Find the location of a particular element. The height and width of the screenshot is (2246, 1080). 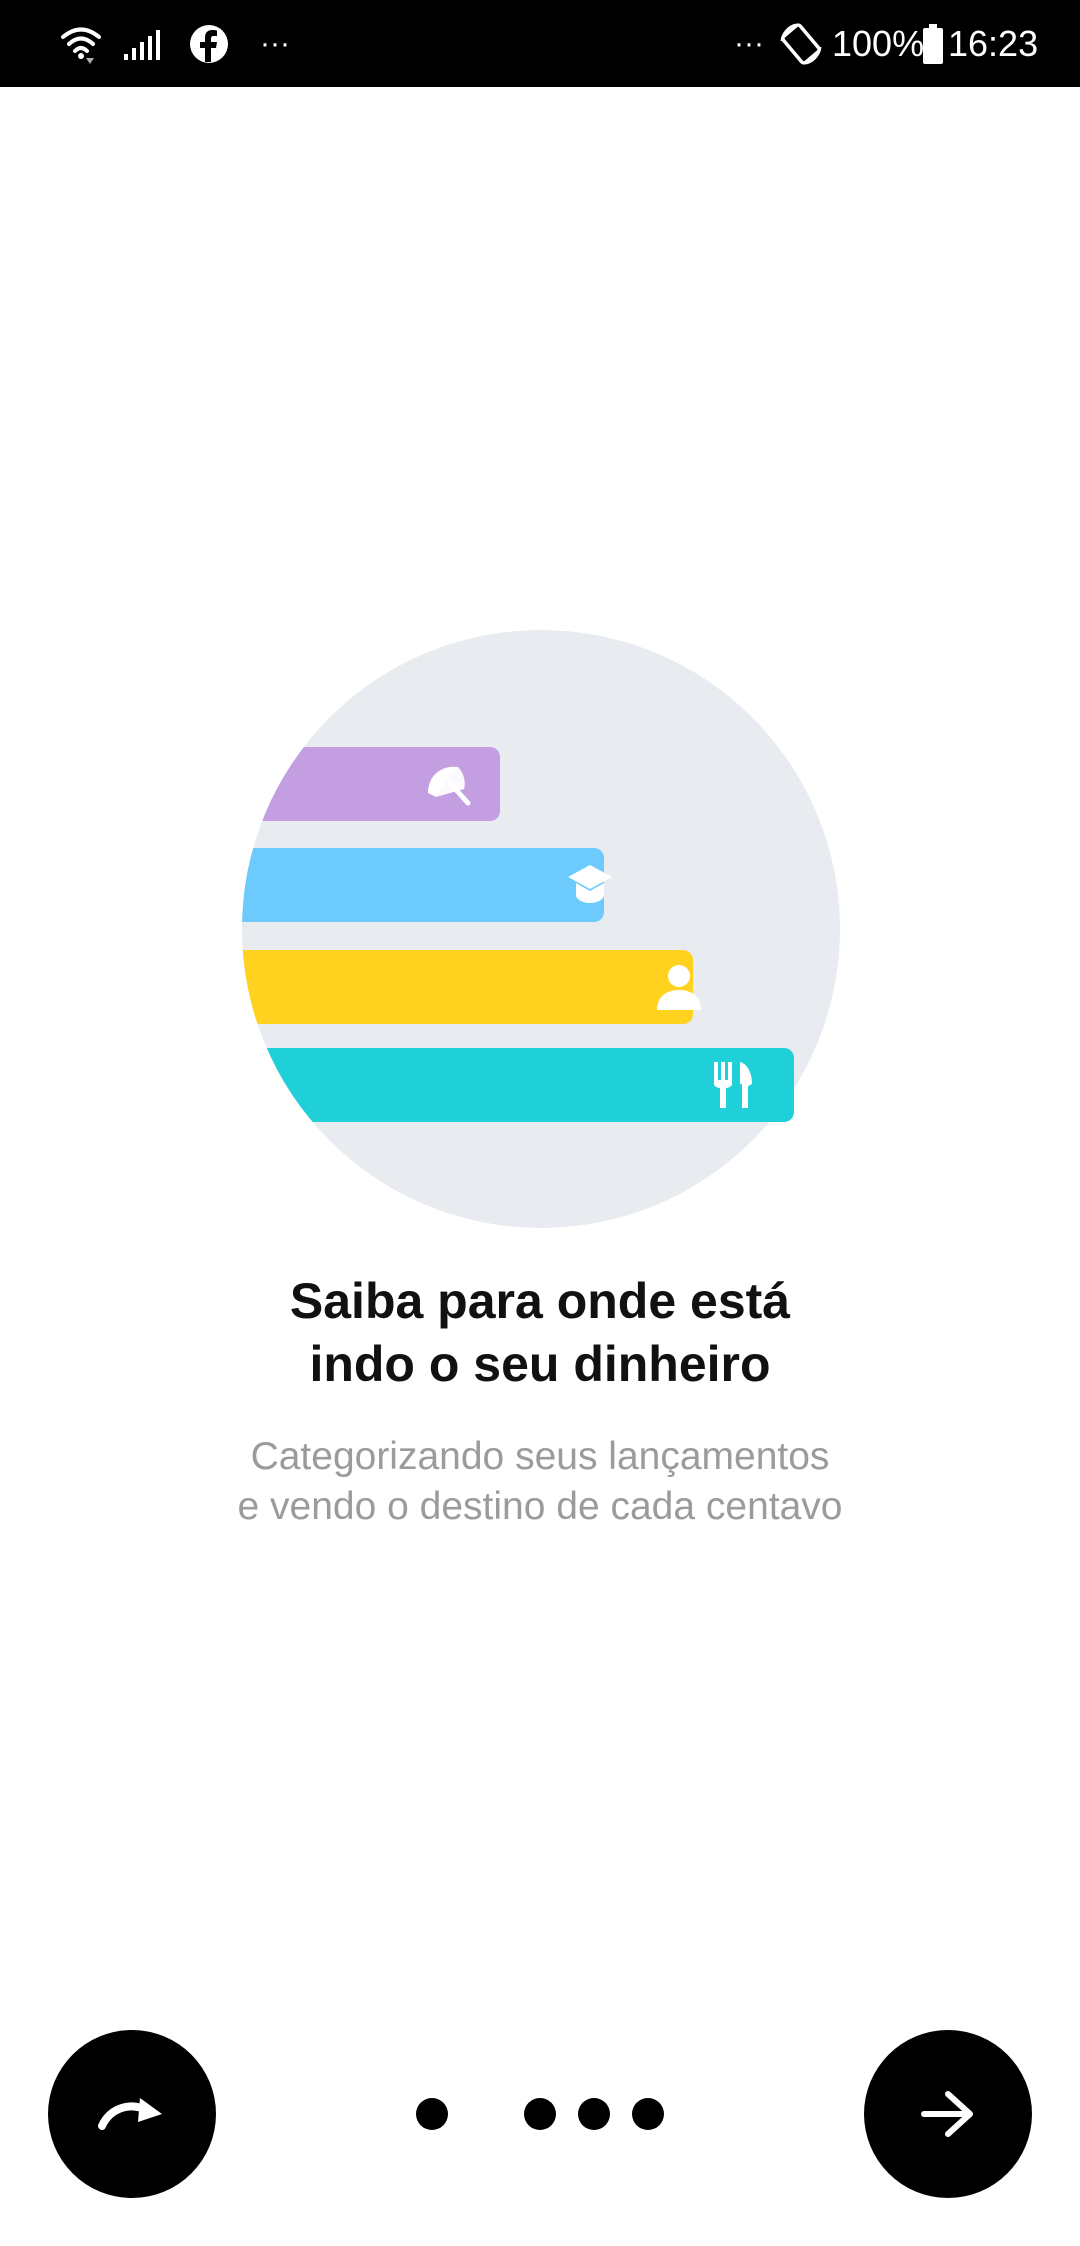

clock: 16:23 is located at coordinates (993, 43).